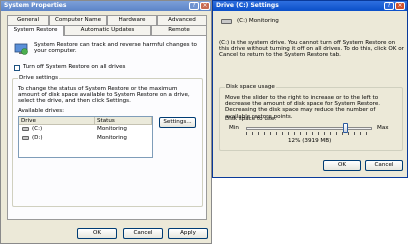 The image size is (408, 244). What do you see at coordinates (194, 6) in the screenshot?
I see `help-button: ?` at bounding box center [194, 6].